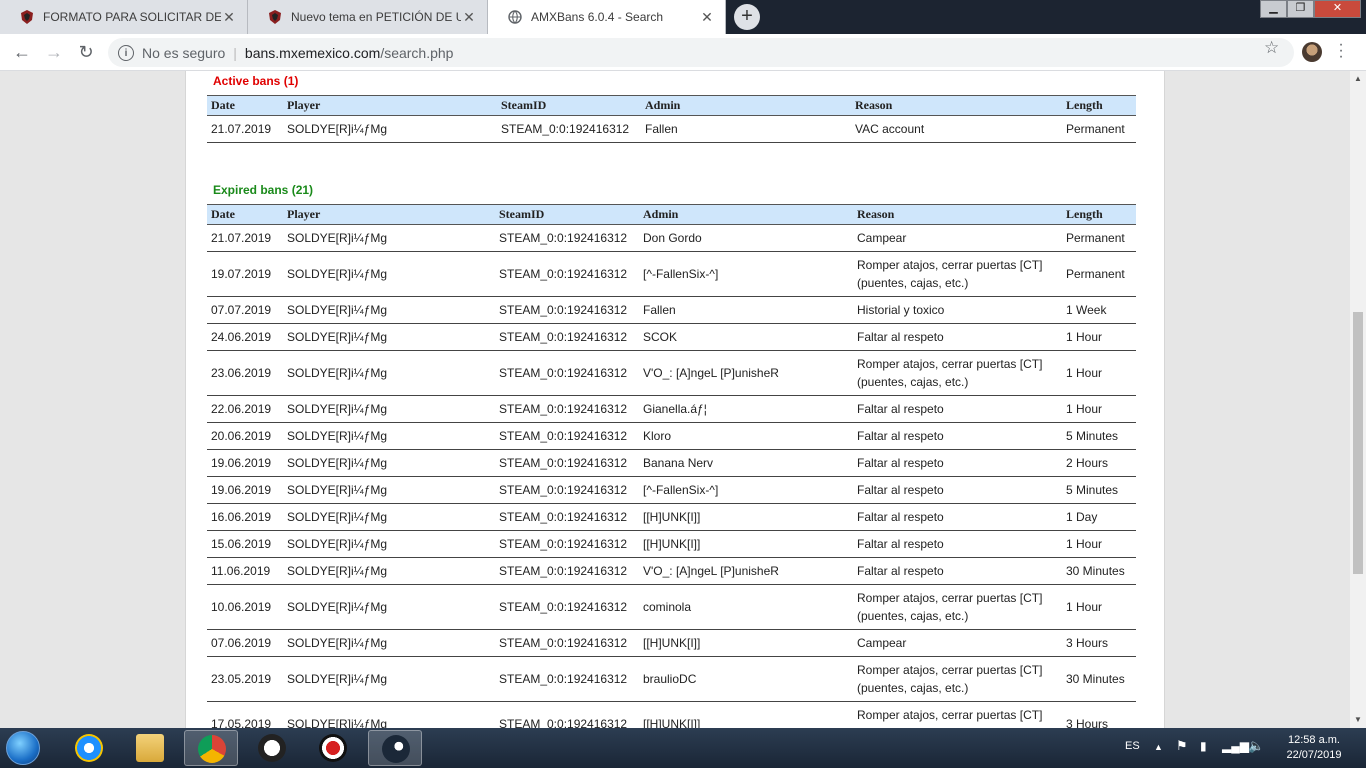 This screenshot has height=768, width=1366. I want to click on maximize-window-button: ❐, so click(1300, 9).